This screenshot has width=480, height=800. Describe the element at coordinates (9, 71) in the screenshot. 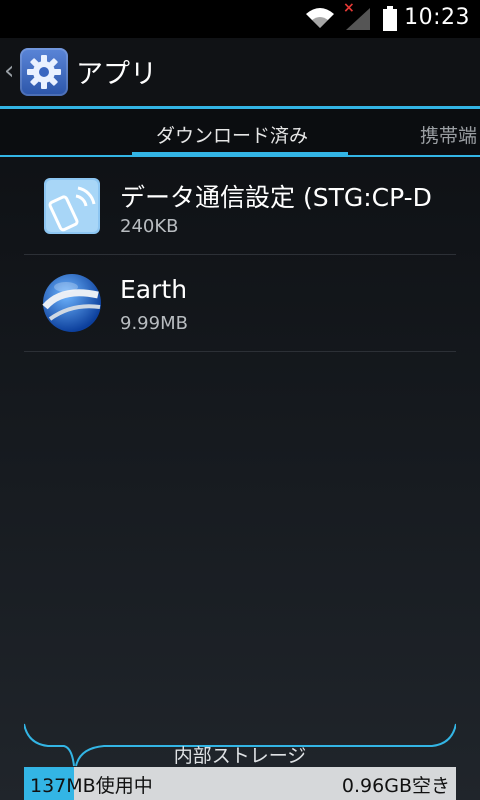

I see `up-navigation-caret: ‹` at that location.